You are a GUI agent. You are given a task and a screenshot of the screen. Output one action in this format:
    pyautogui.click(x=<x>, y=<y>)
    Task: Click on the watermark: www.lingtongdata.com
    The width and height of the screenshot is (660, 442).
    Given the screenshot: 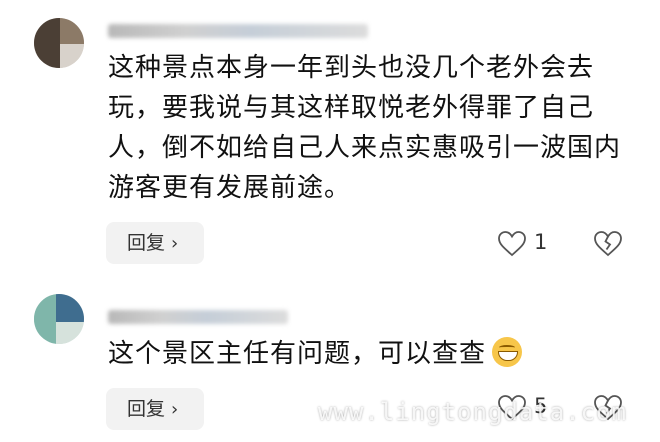 What is the action you would take?
    pyautogui.click(x=472, y=412)
    